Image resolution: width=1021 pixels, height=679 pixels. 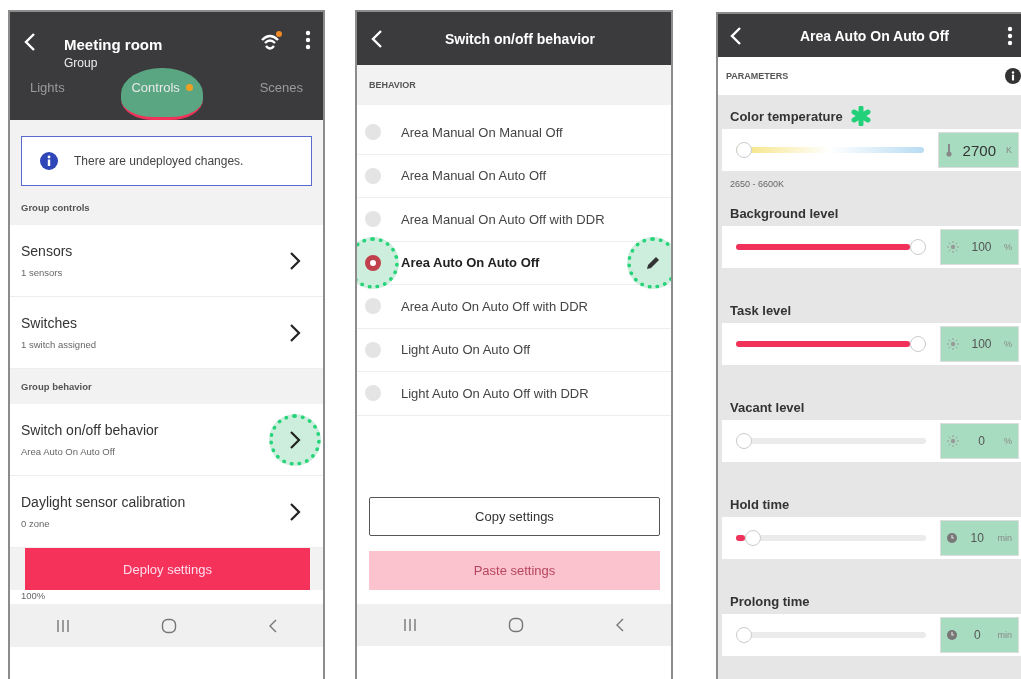 I want to click on option-label: Light Auto On Auto Off, so click(x=466, y=350).